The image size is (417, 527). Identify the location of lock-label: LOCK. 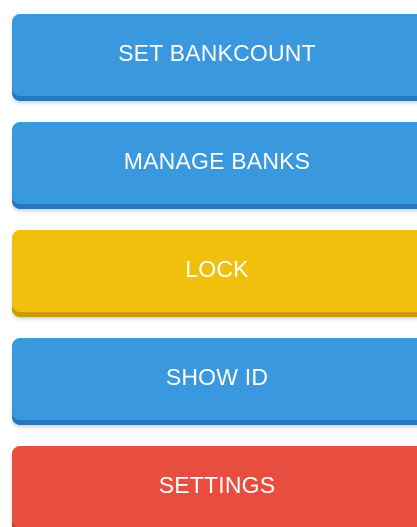
(217, 268).